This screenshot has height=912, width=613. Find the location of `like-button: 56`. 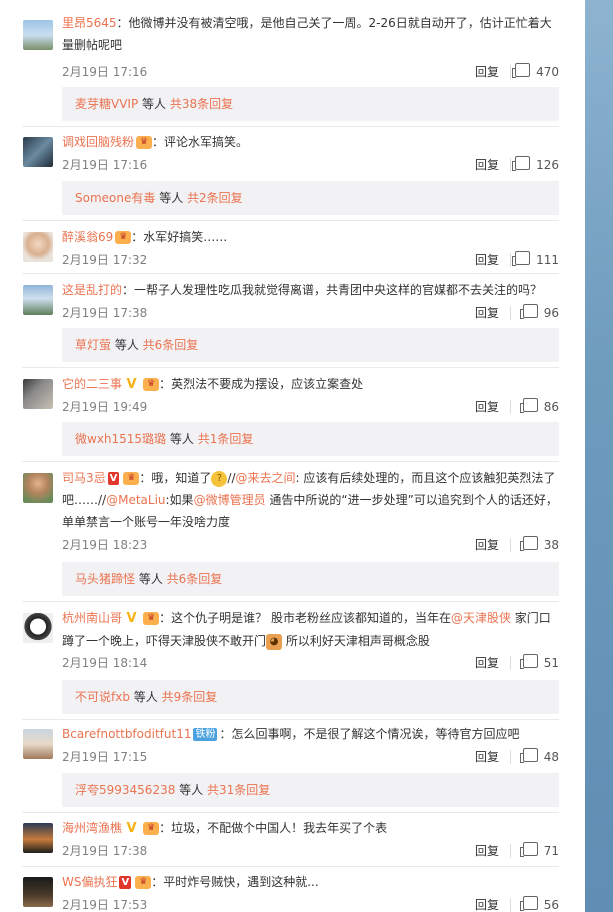

like-button: 56 is located at coordinates (539, 904).